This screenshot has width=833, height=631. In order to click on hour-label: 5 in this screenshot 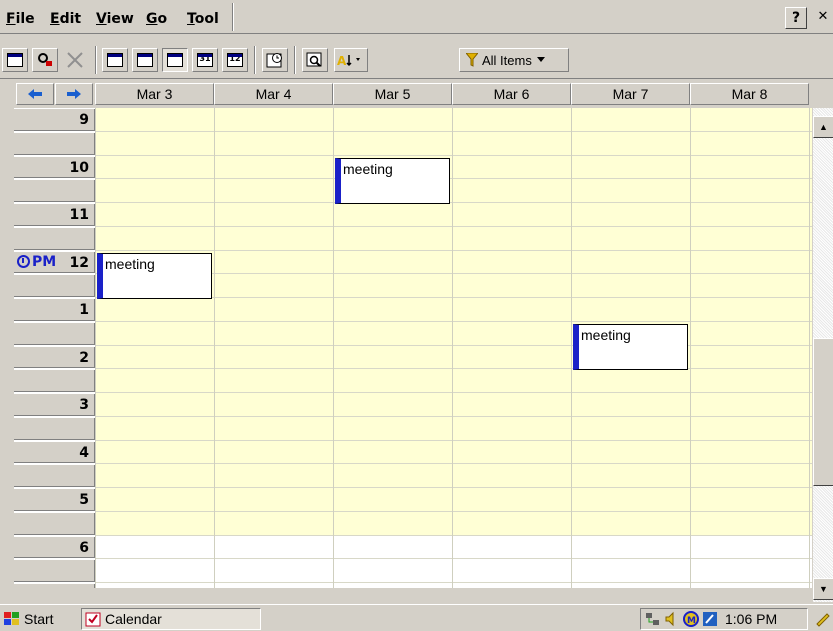, I will do `click(84, 500)`.